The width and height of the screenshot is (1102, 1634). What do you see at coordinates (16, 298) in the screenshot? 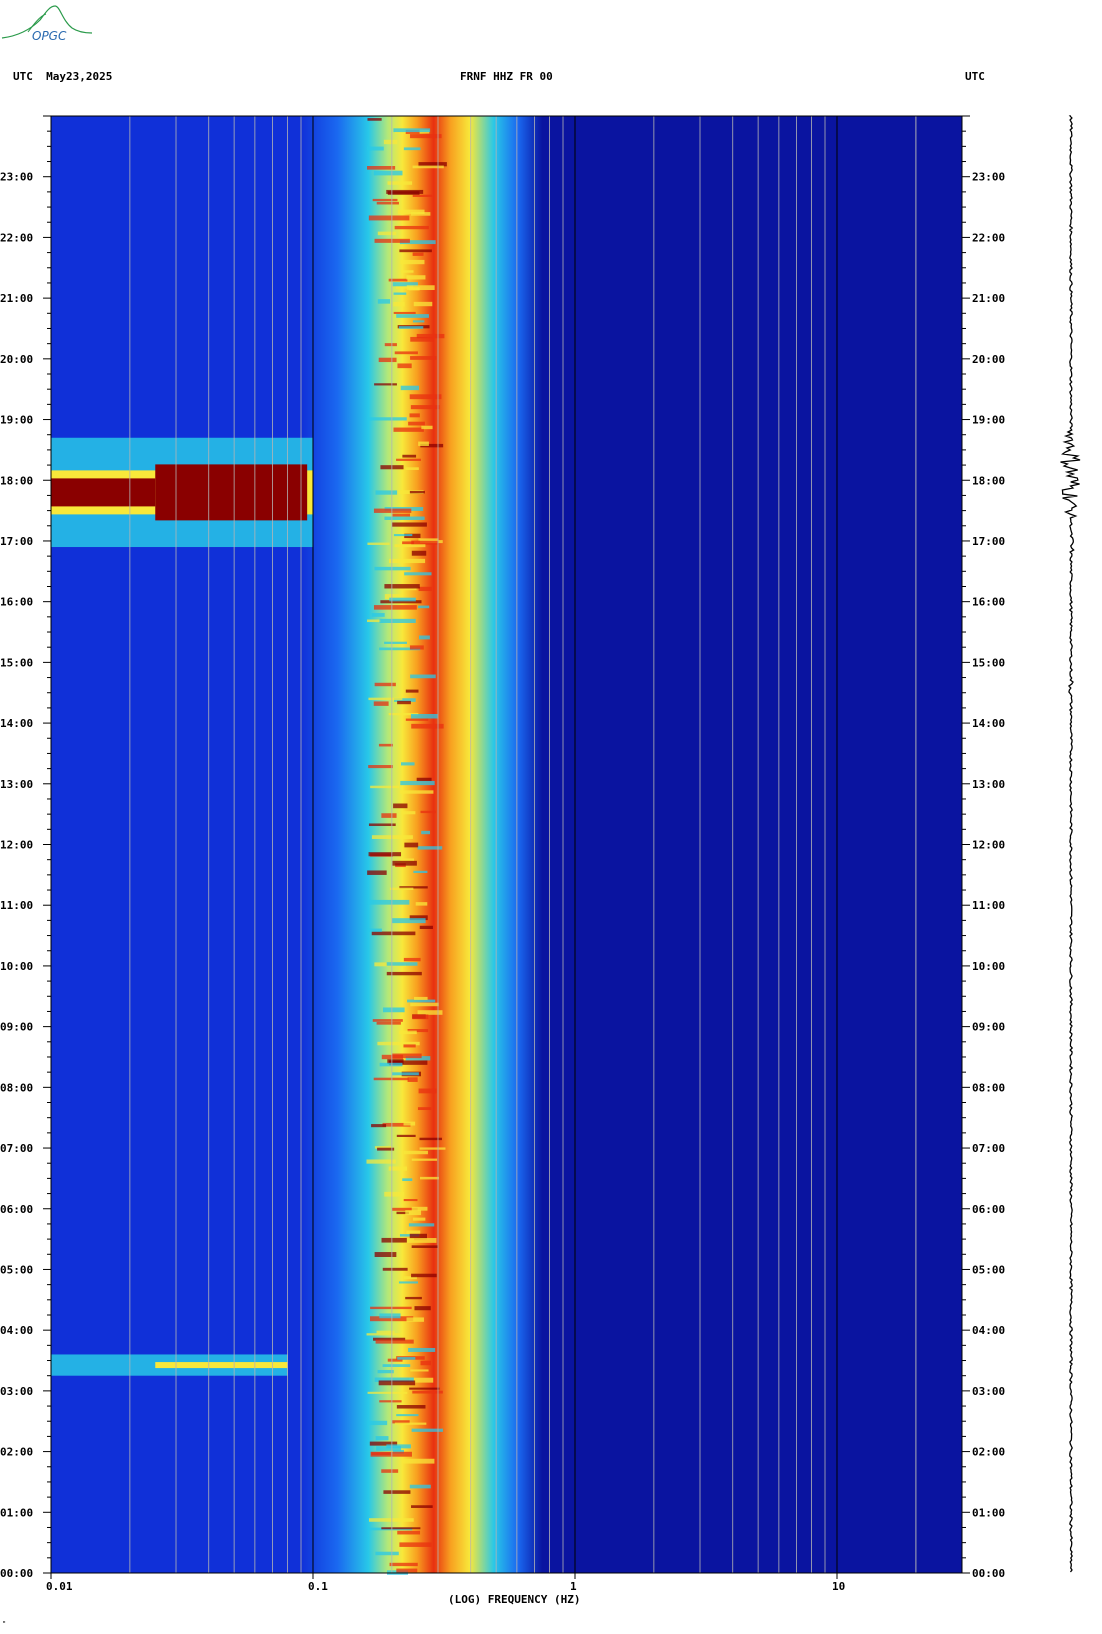
I see `y-tick-label: 21:00` at bounding box center [16, 298].